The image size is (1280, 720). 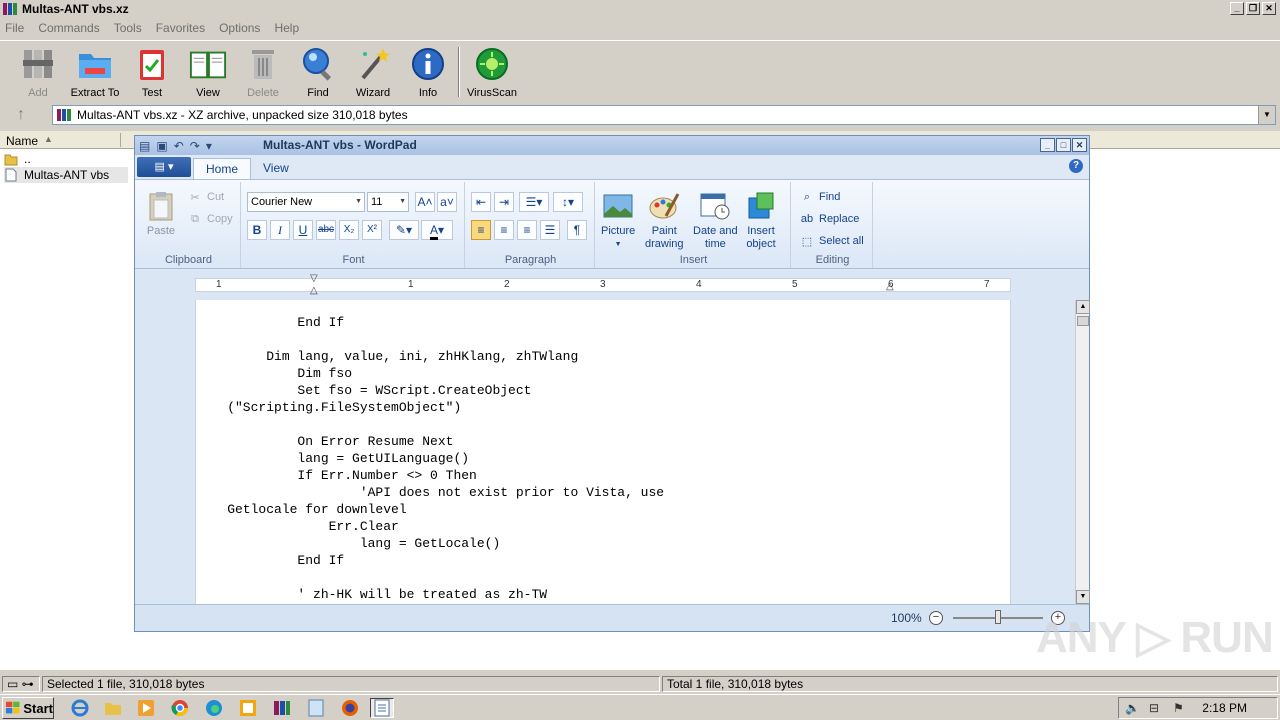 What do you see at coordinates (936, 618) in the screenshot?
I see `zoom-out-button: −` at bounding box center [936, 618].